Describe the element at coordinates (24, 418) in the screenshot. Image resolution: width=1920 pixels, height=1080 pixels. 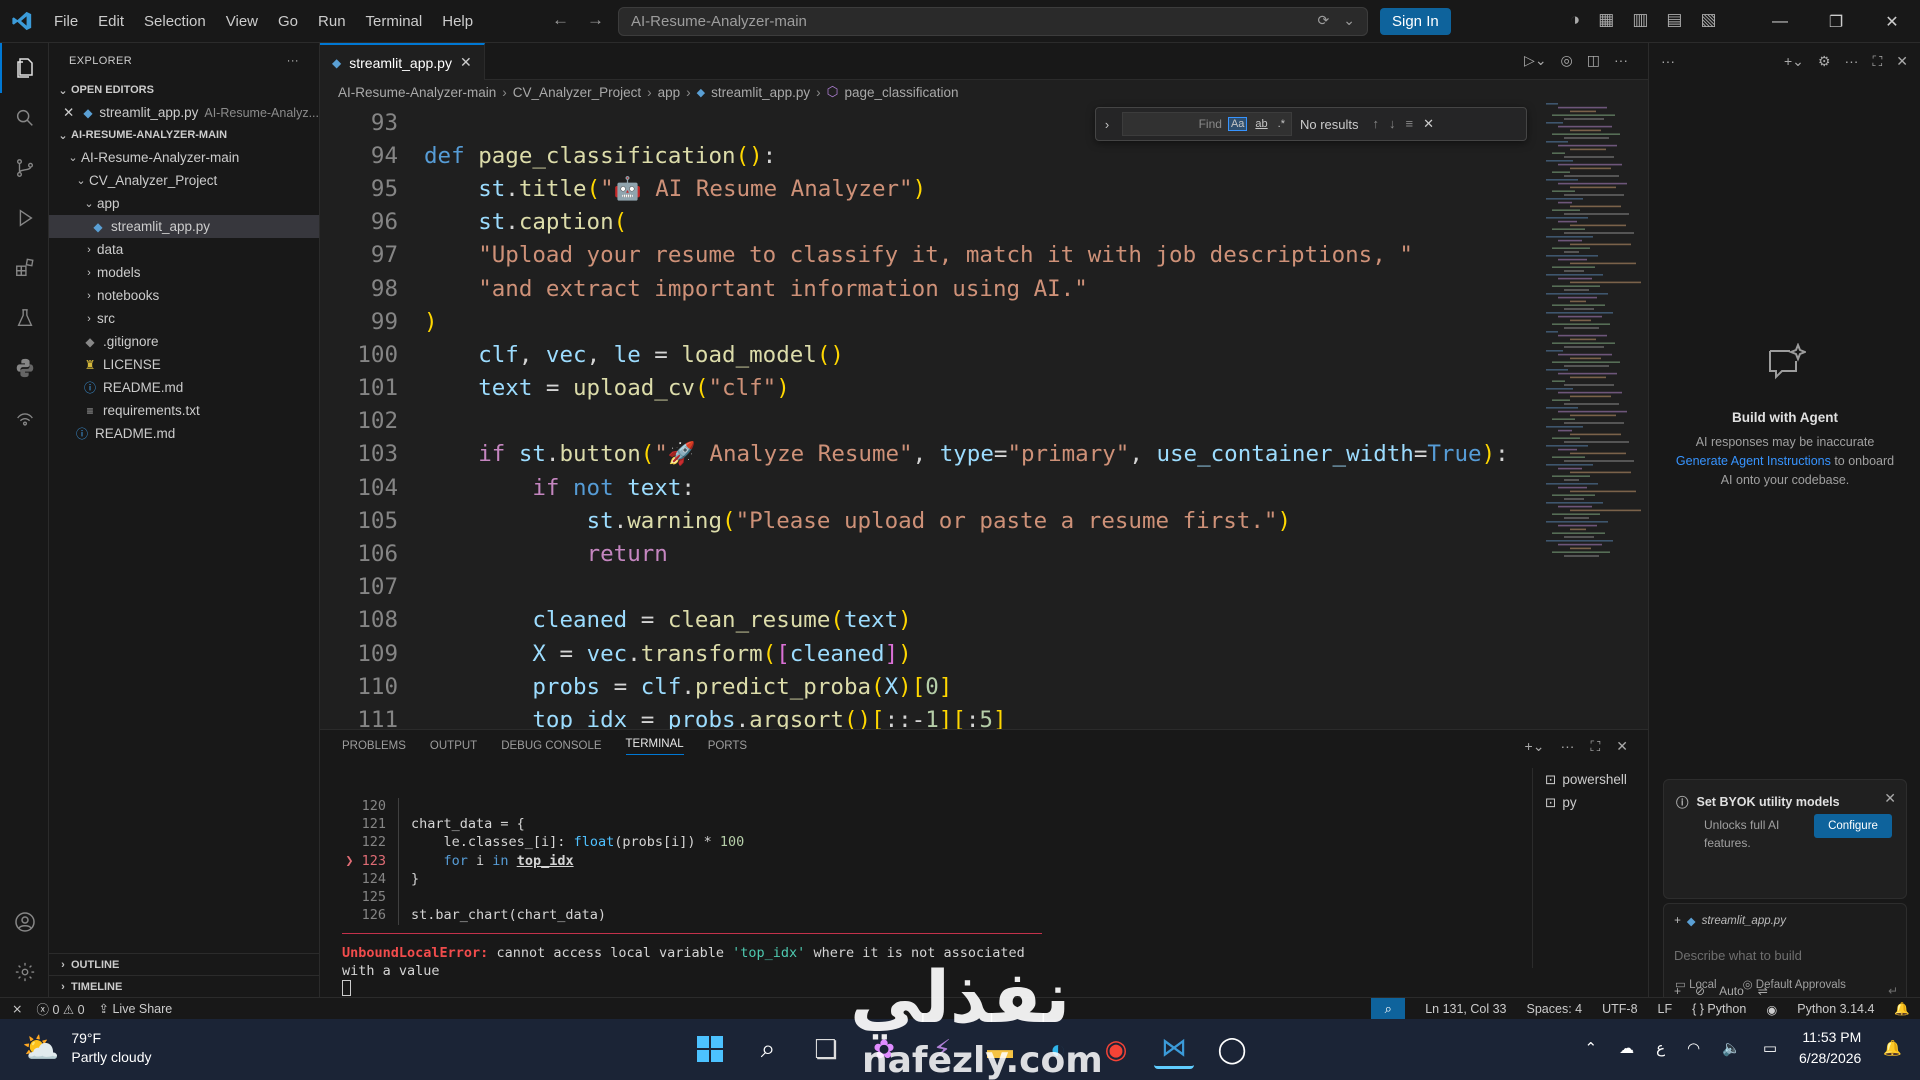
I see `remote-explorer-icon` at that location.